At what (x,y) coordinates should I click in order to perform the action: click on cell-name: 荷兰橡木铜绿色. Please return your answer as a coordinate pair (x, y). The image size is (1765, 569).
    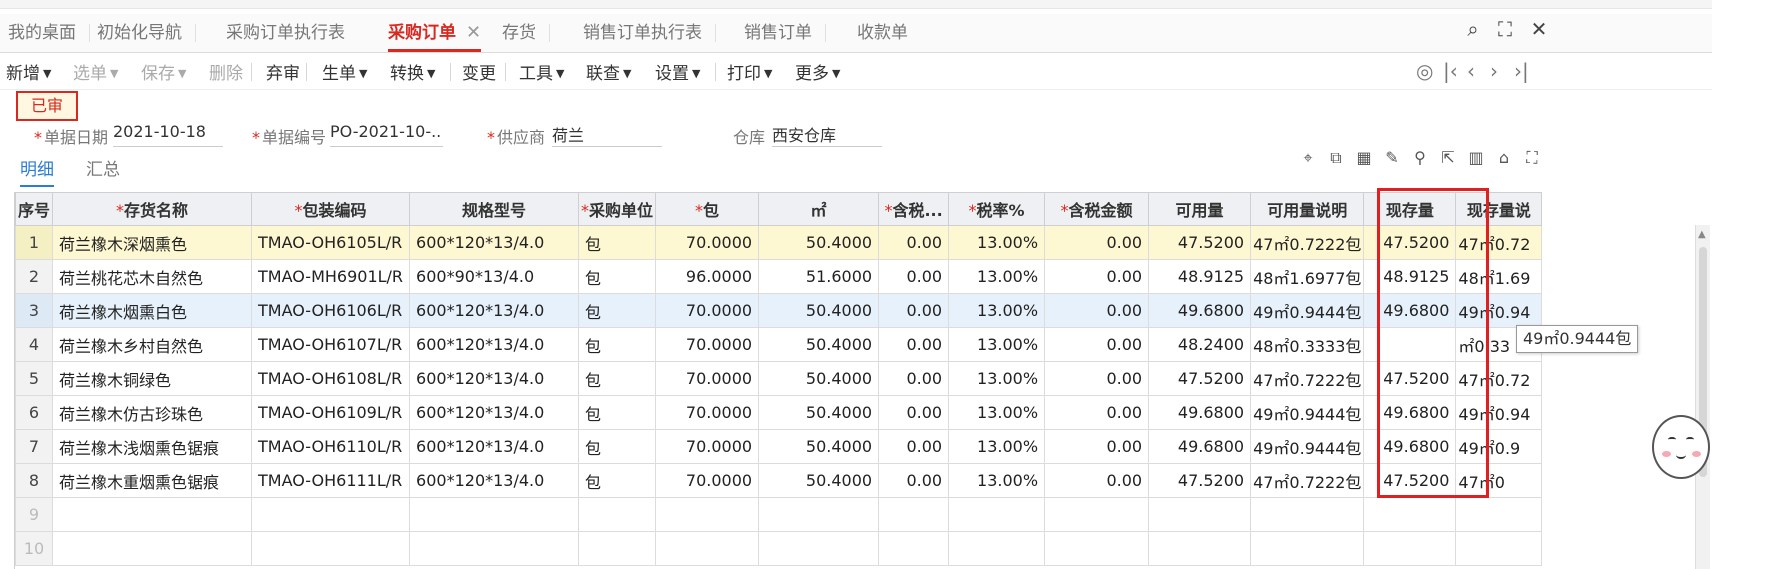
    Looking at the image, I should click on (152, 378).